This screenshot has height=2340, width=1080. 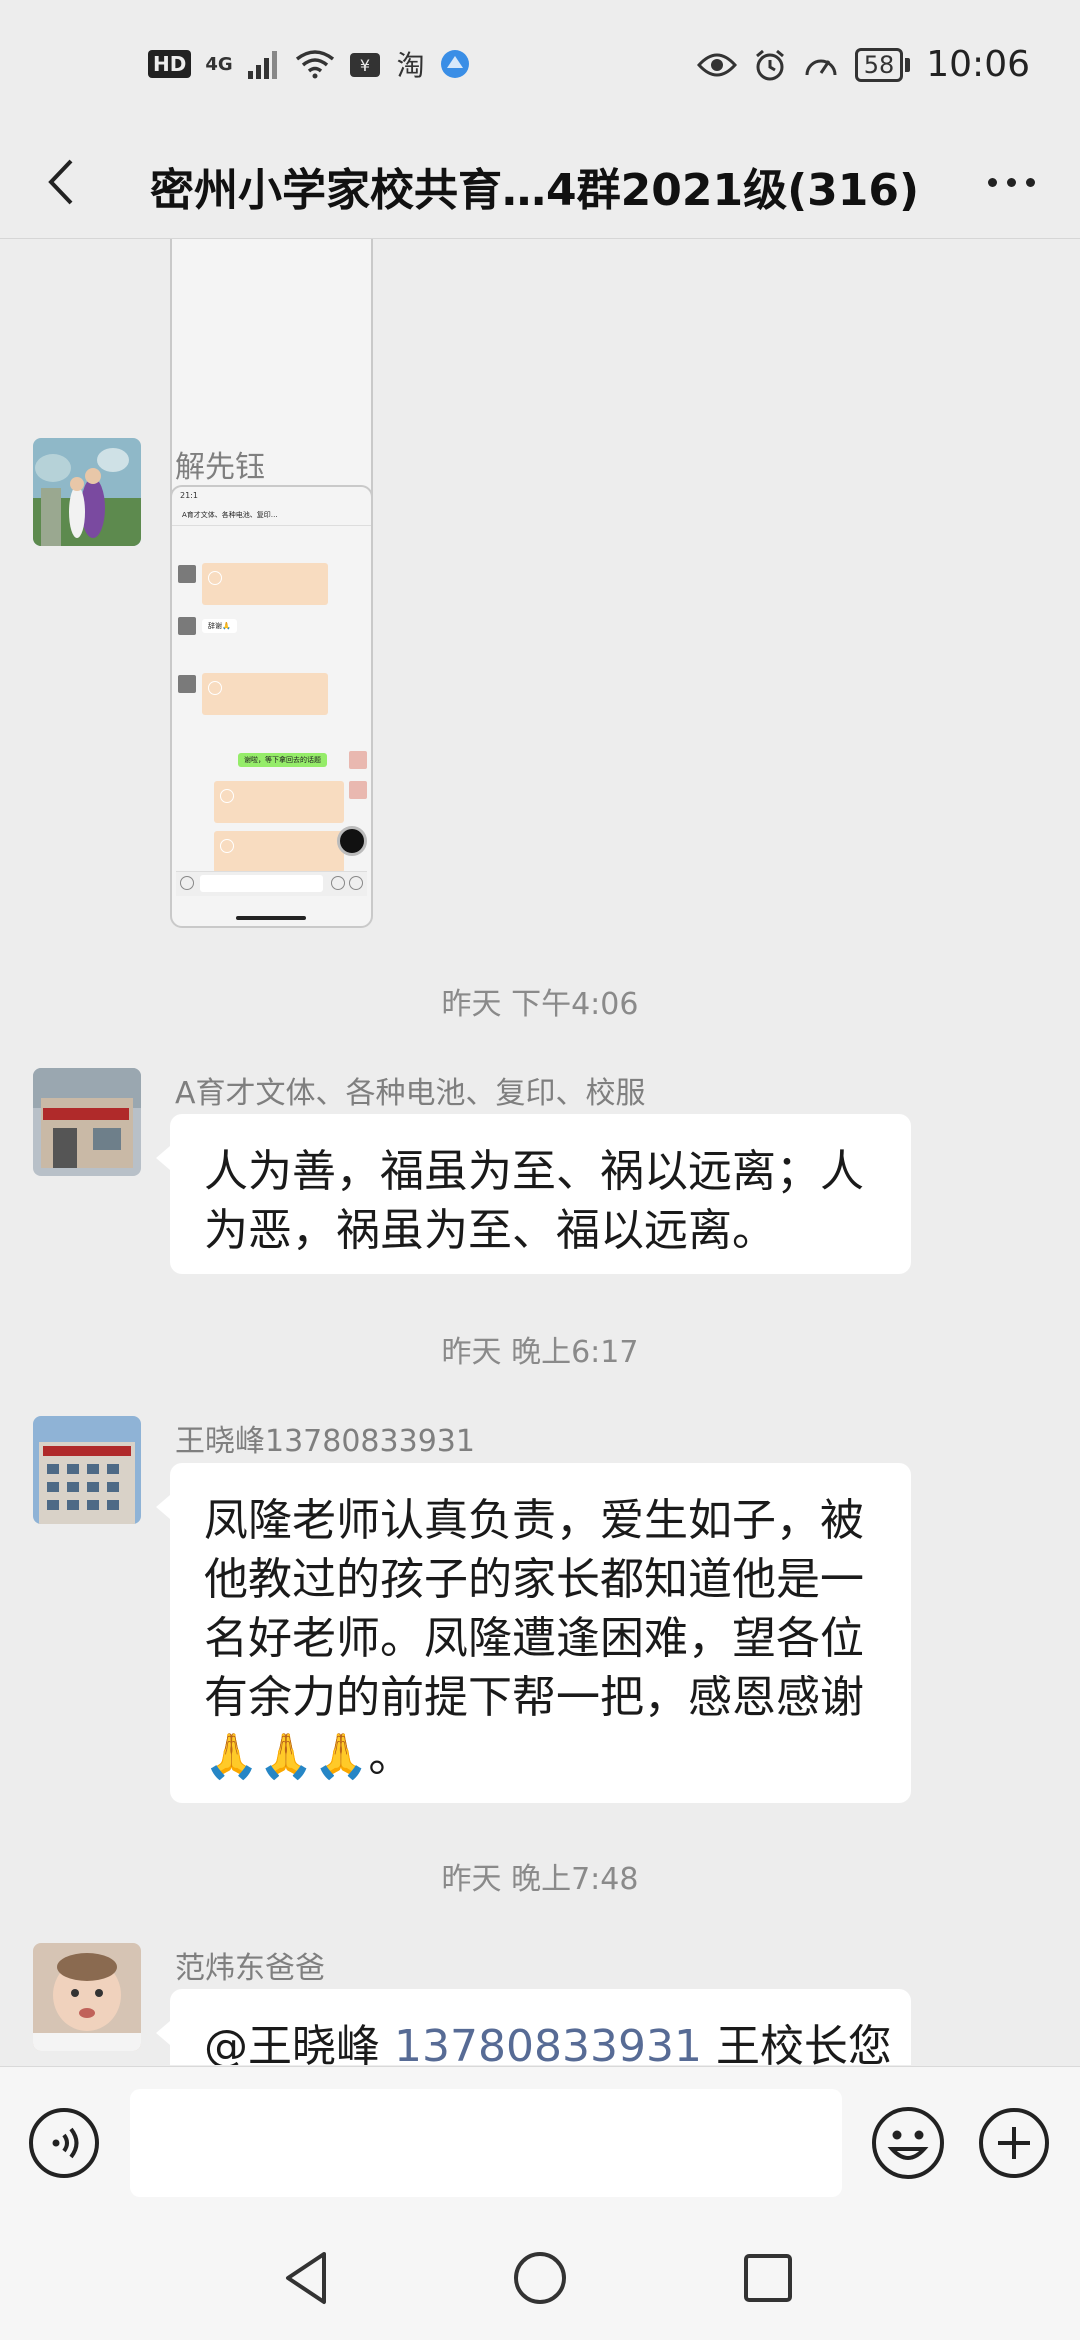 I want to click on message-text: 王校长您, so click(x=803, y=2043).